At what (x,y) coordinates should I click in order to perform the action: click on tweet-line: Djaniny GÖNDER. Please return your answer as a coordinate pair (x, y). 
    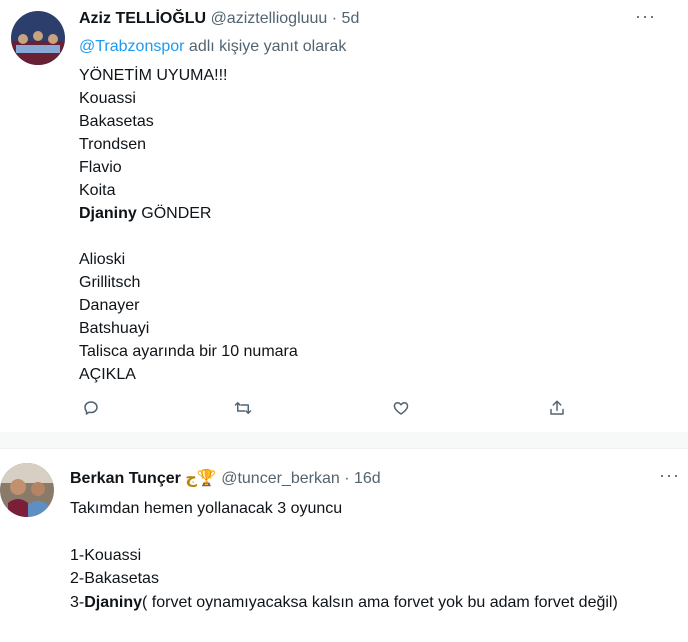
    Looking at the image, I should click on (188, 213).